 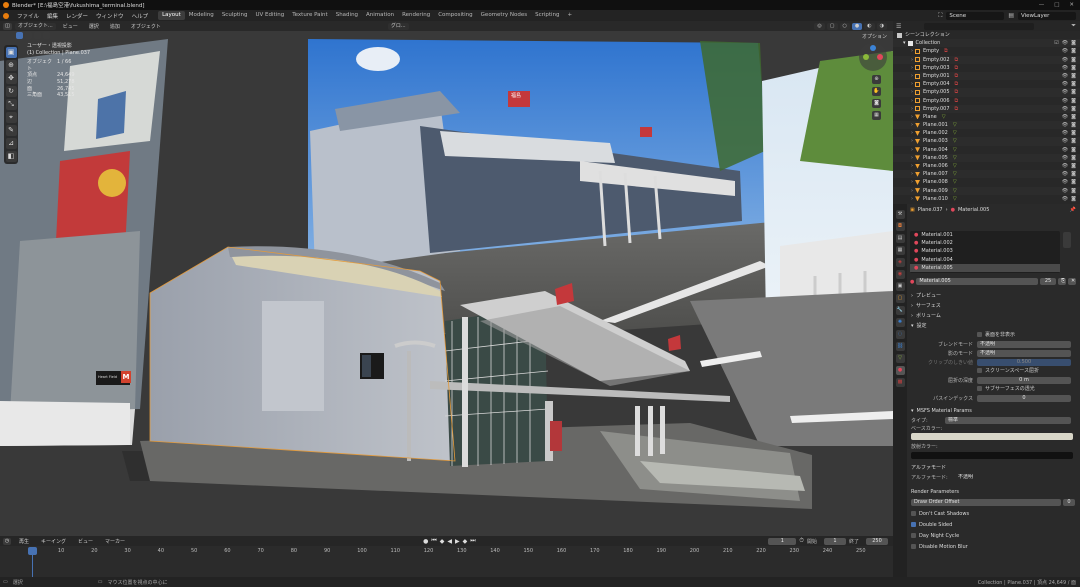 What do you see at coordinates (19, 35) in the screenshot?
I see `select-new-icon` at bounding box center [19, 35].